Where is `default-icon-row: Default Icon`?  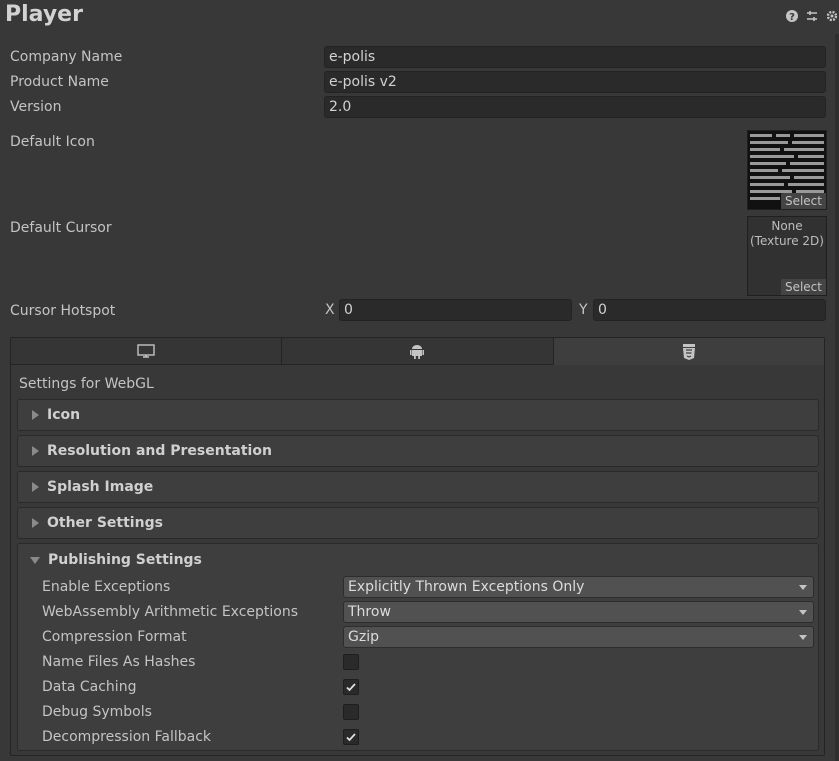
default-icon-row: Default Icon is located at coordinates (52, 142).